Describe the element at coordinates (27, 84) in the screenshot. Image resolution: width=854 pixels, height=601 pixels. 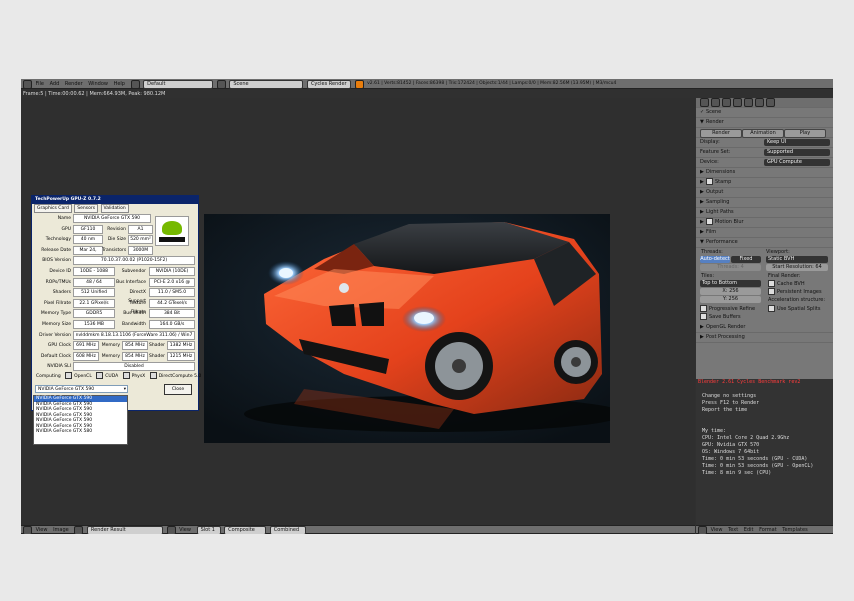
I see `editor-type-icon` at that location.